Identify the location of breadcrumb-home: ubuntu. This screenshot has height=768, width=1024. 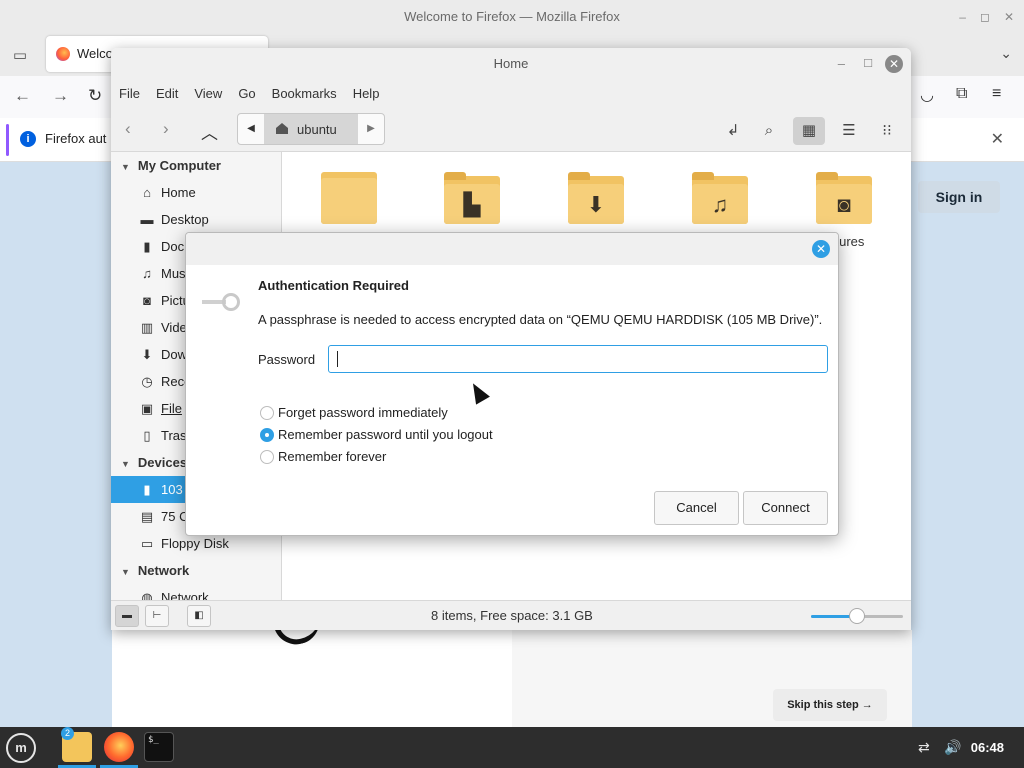
(311, 129).